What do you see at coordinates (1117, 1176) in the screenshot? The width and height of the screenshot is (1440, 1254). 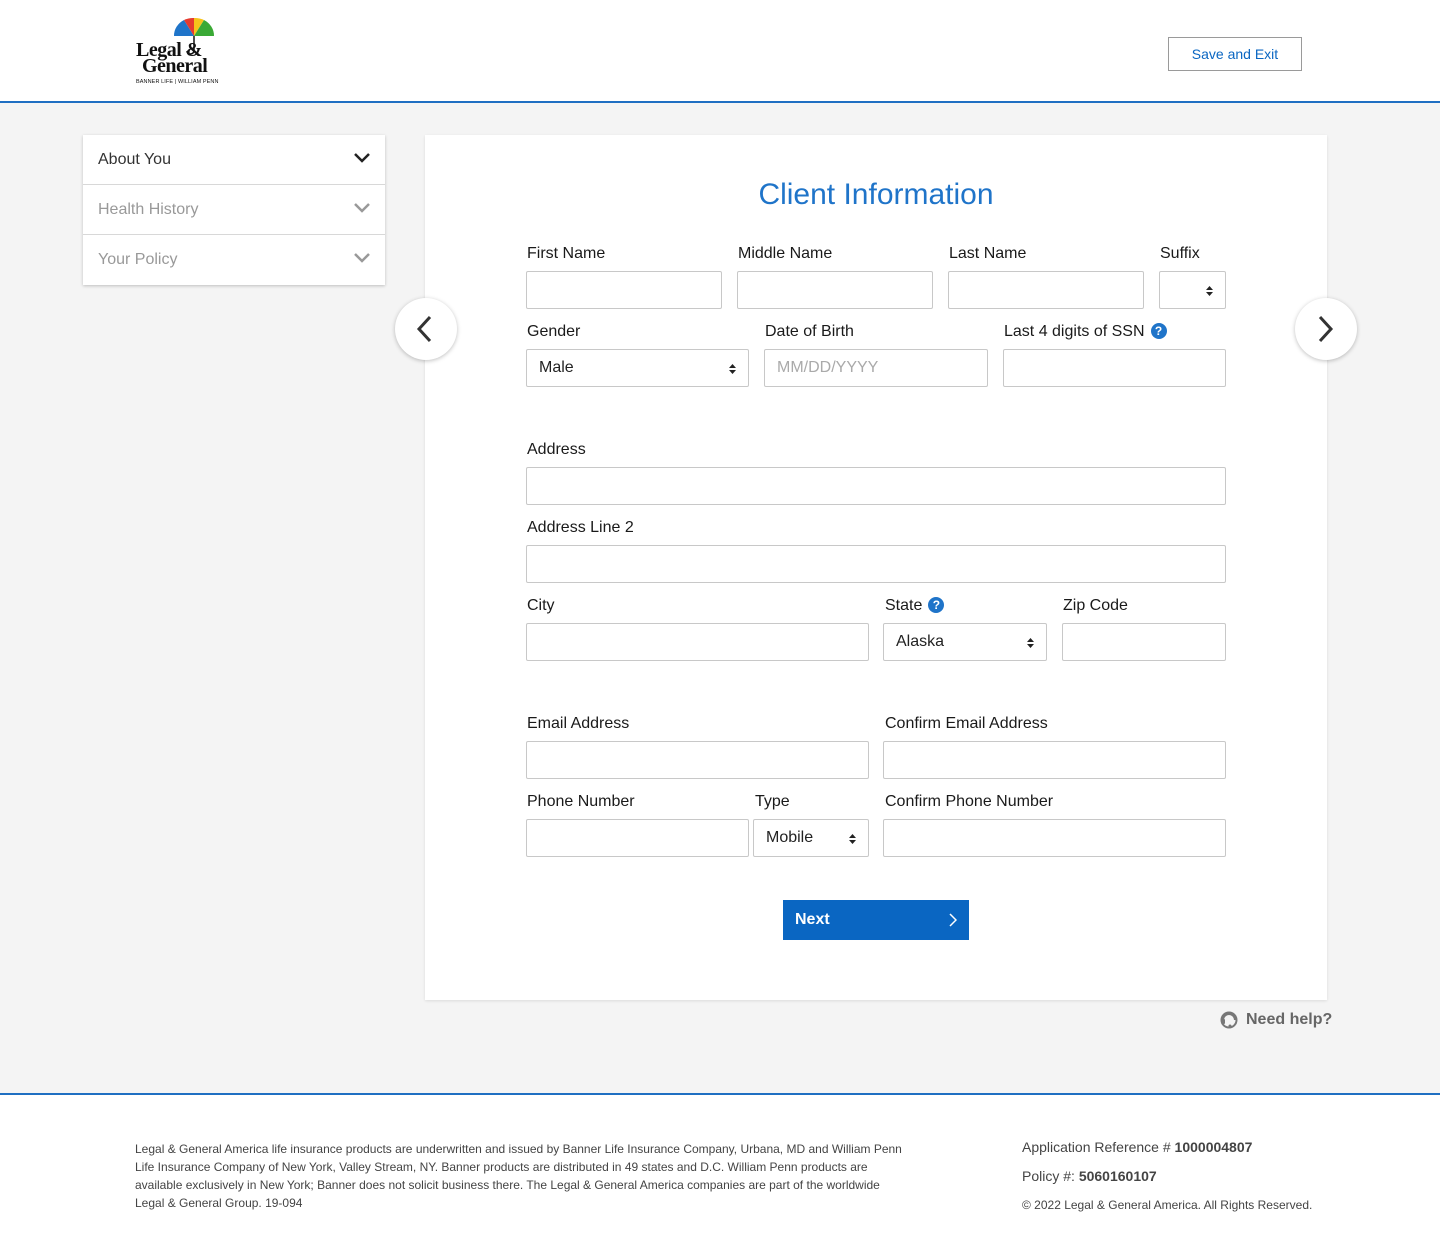 I see `policy-number-value: 5060160107` at bounding box center [1117, 1176].